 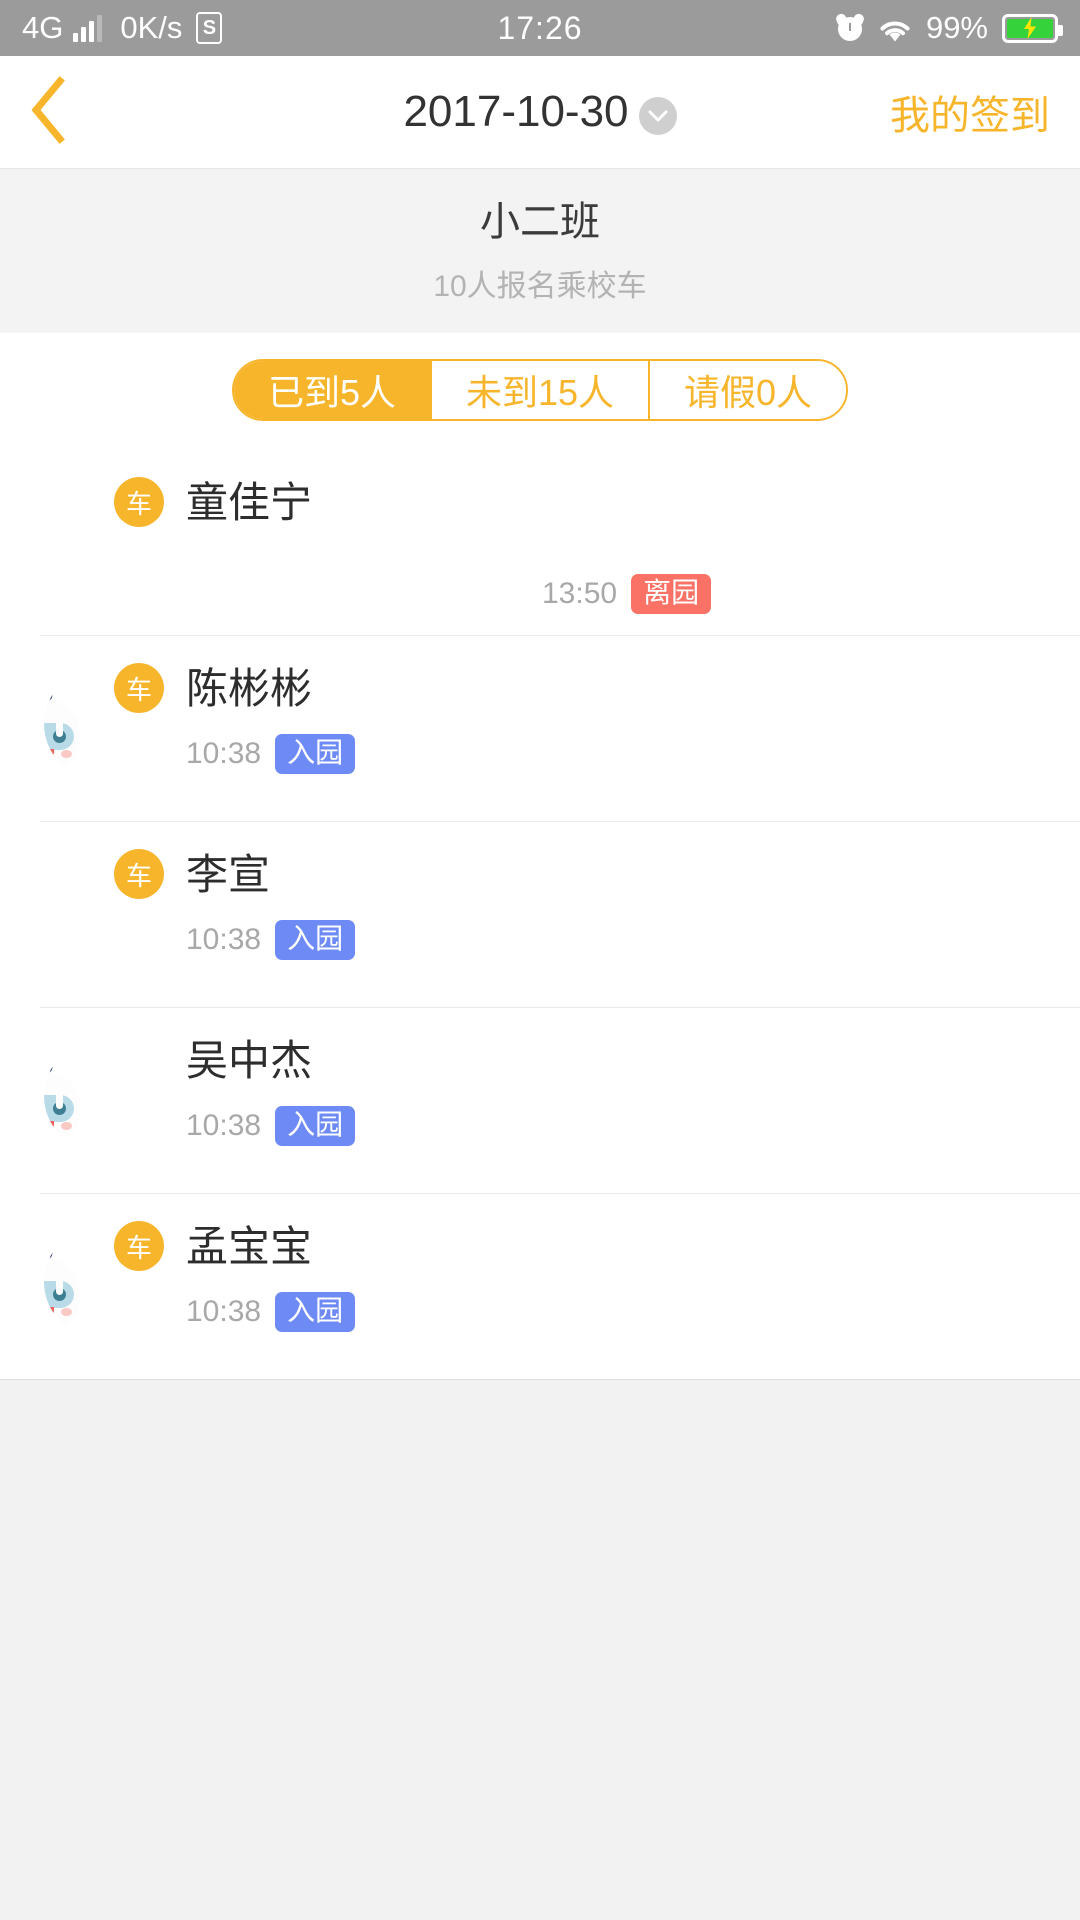 What do you see at coordinates (540, 250) in the screenshot?
I see `class-header: 小二班 10人报名乘校车` at bounding box center [540, 250].